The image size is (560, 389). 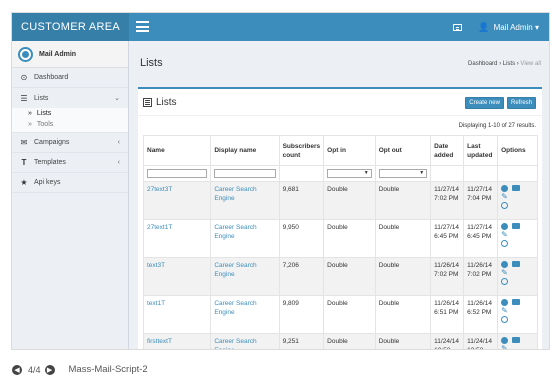 What do you see at coordinates (517, 150) in the screenshot?
I see `column-header-options: Options` at bounding box center [517, 150].